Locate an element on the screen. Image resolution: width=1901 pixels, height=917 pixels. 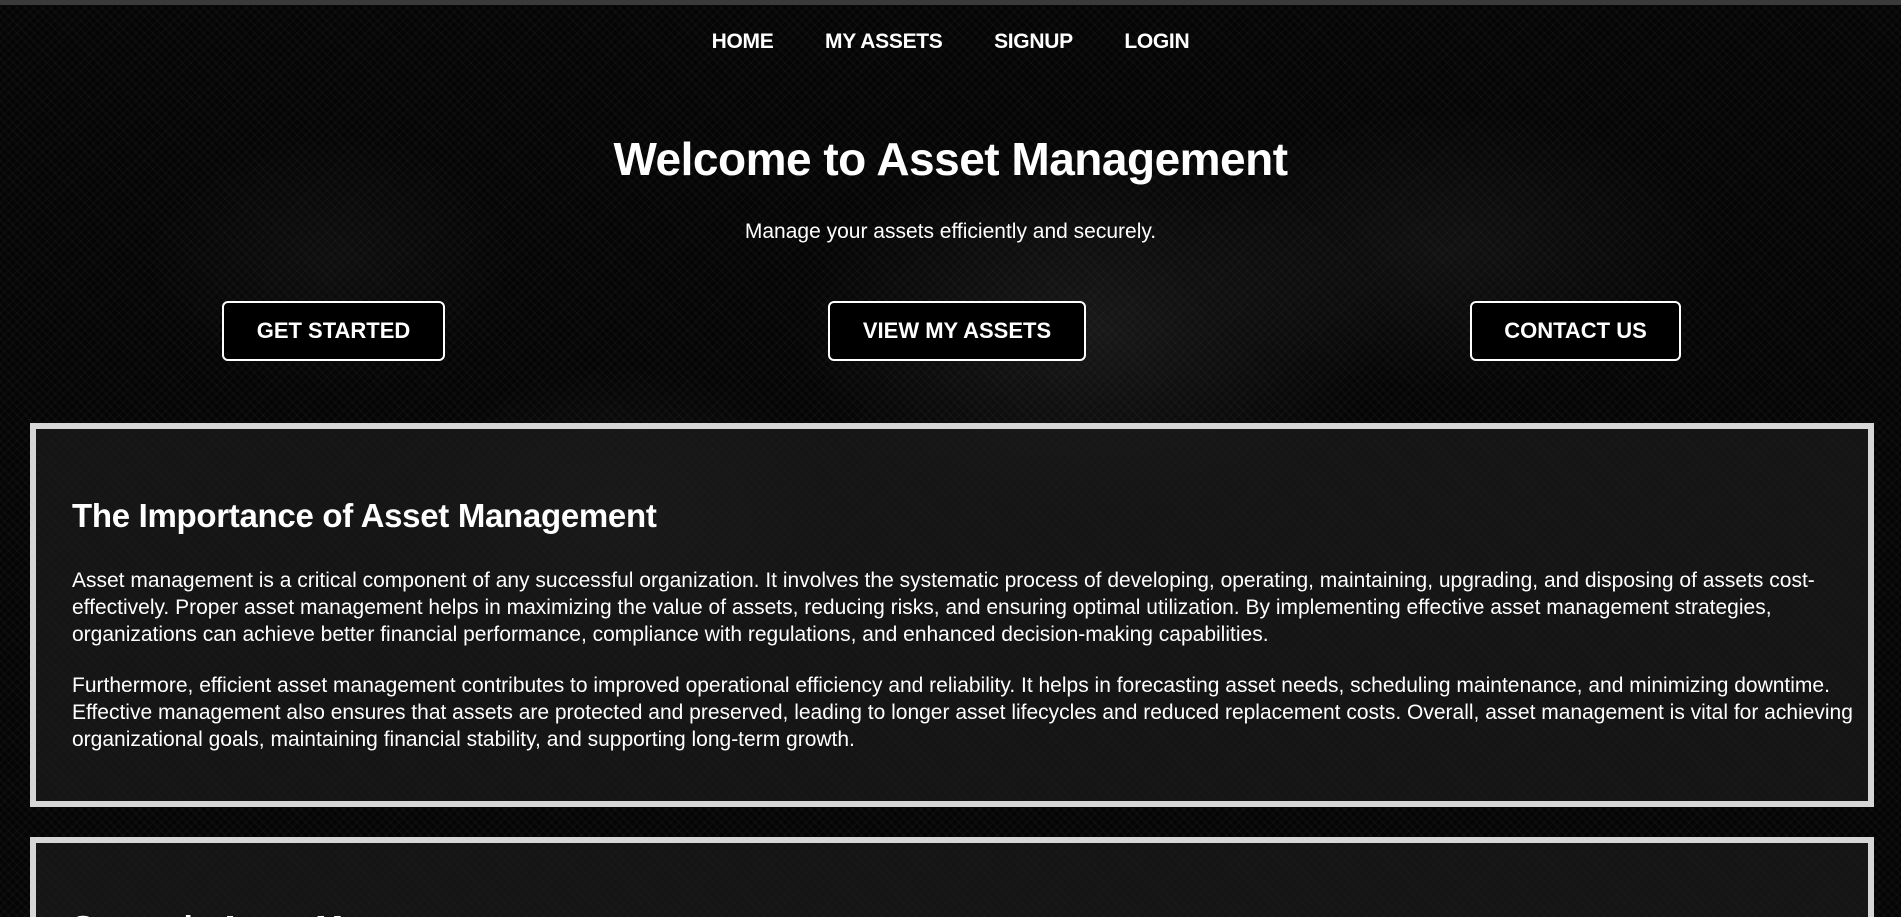
contact-us-button: CONTACT US is located at coordinates (1575, 331).